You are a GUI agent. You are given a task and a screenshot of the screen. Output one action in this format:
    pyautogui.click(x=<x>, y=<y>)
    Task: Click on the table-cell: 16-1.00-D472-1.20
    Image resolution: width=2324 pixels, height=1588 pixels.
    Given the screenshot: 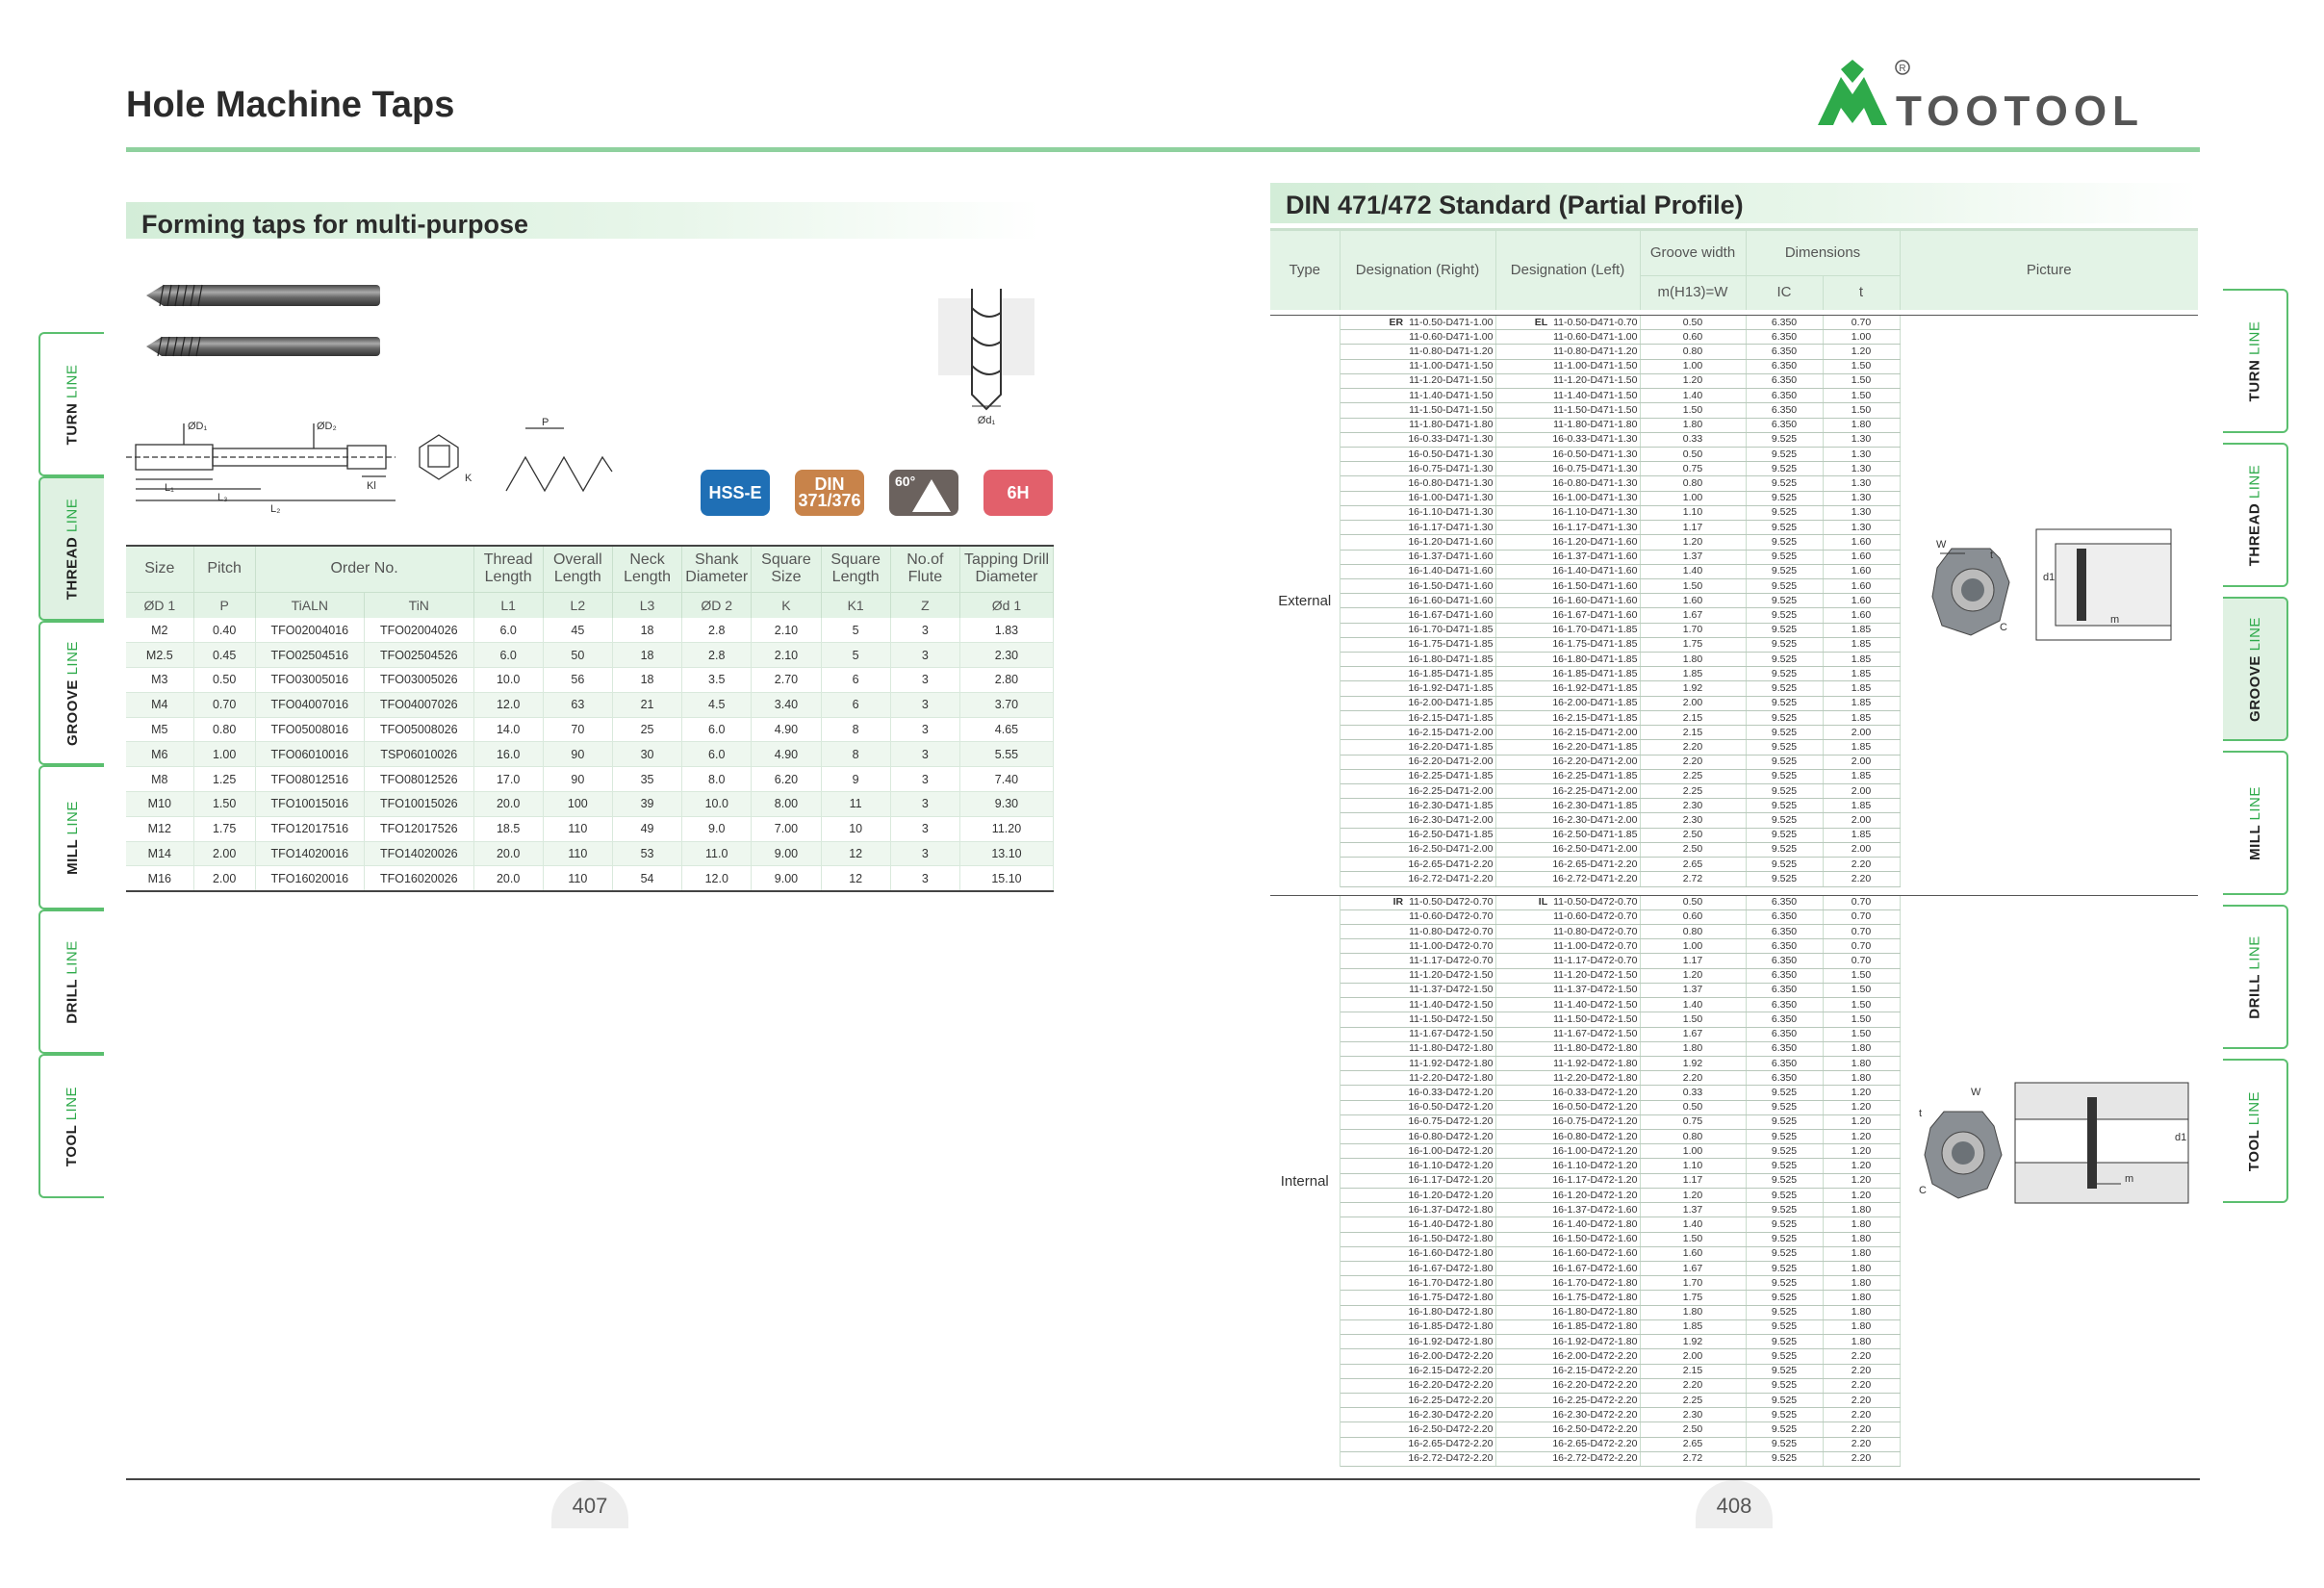 What is the action you would take?
    pyautogui.click(x=1568, y=1151)
    